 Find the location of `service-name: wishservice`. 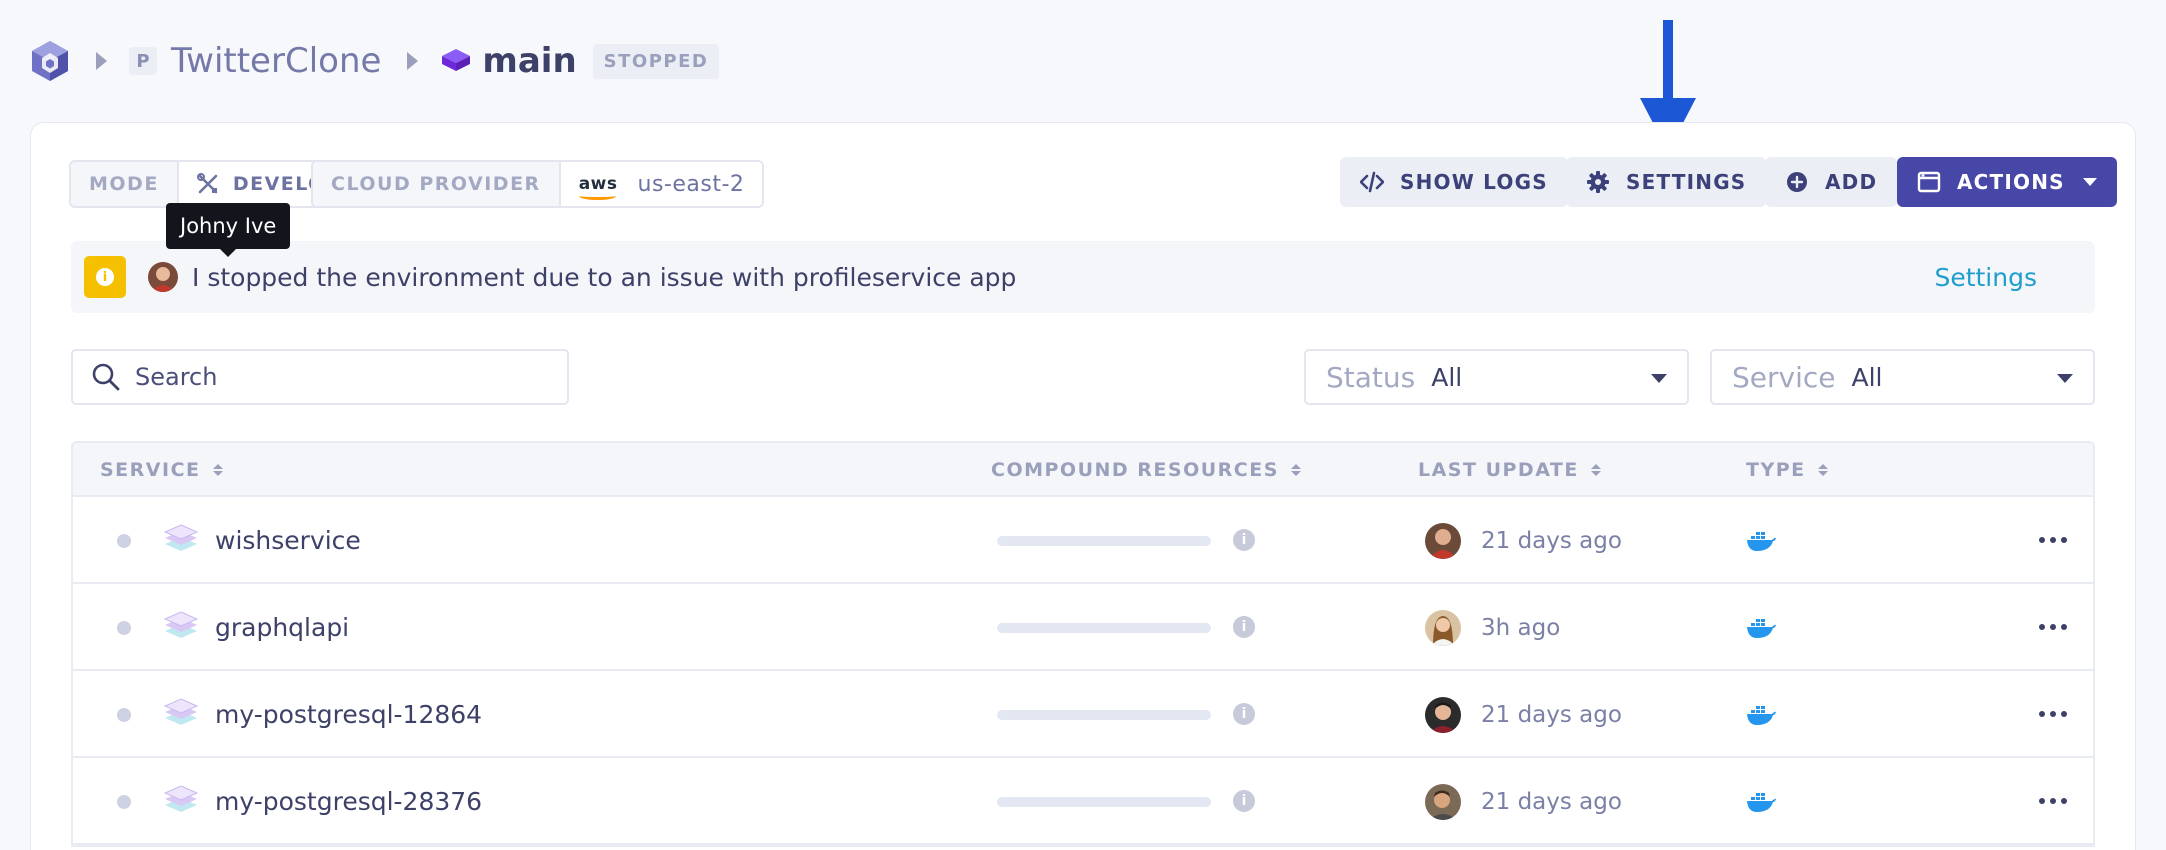

service-name: wishservice is located at coordinates (288, 540).